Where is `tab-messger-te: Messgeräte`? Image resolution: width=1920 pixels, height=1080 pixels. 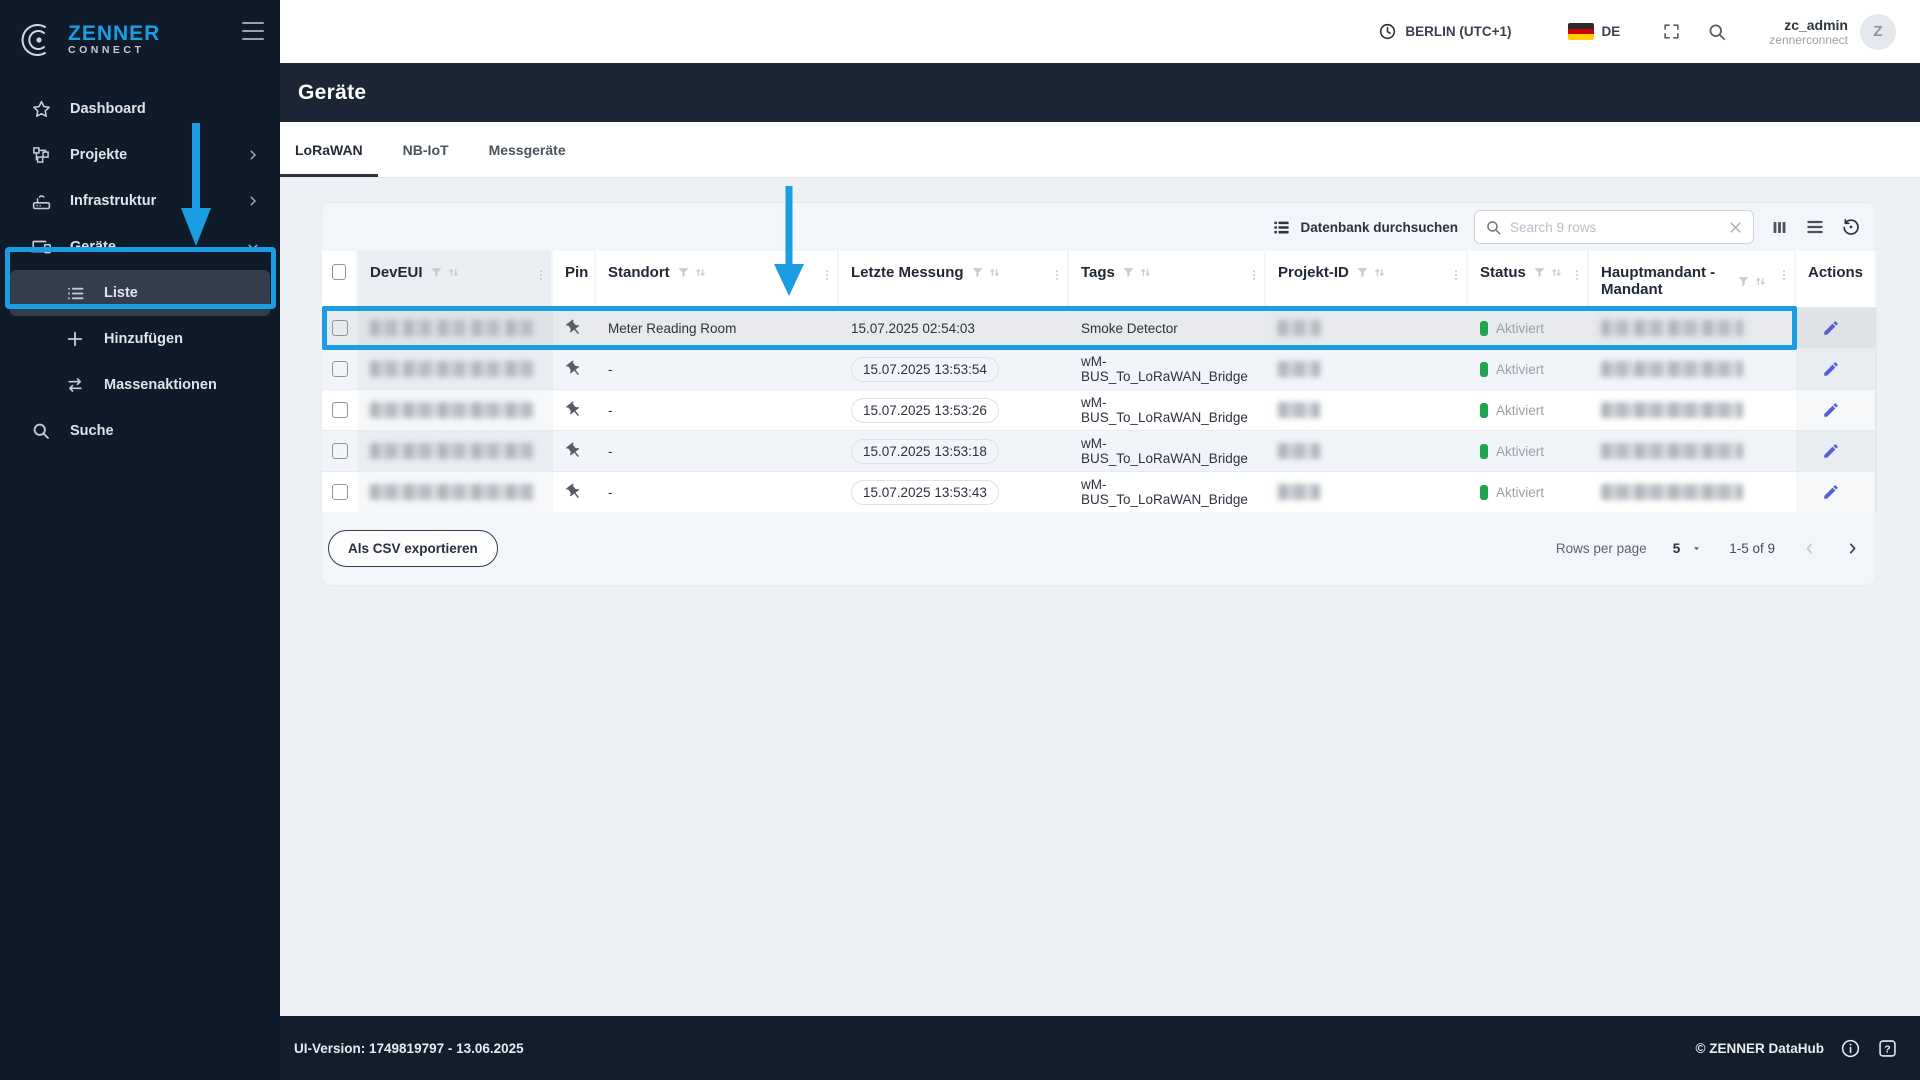 tab-messger-te: Messgeräte is located at coordinates (527, 149).